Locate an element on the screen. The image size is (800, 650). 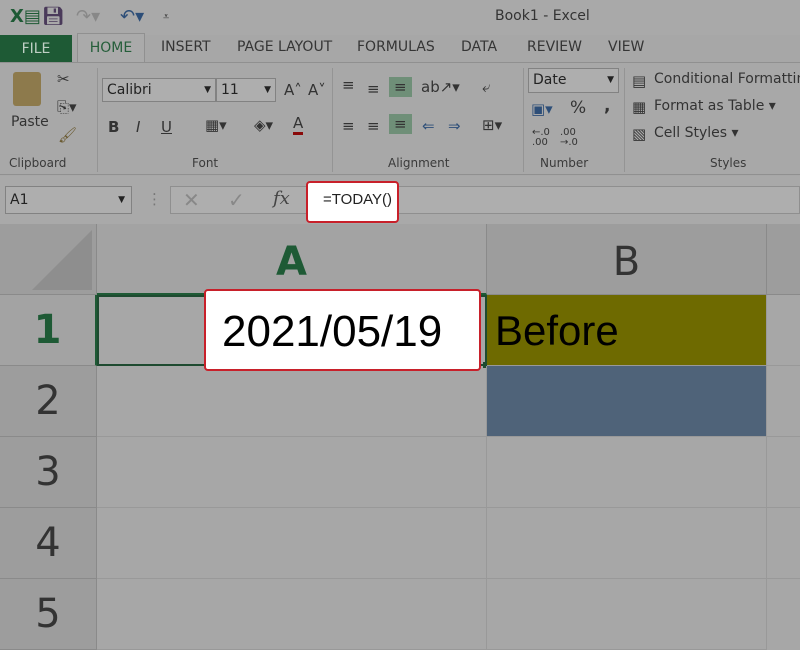
copy-icon: ⎘▾ is located at coordinates (67, 107).